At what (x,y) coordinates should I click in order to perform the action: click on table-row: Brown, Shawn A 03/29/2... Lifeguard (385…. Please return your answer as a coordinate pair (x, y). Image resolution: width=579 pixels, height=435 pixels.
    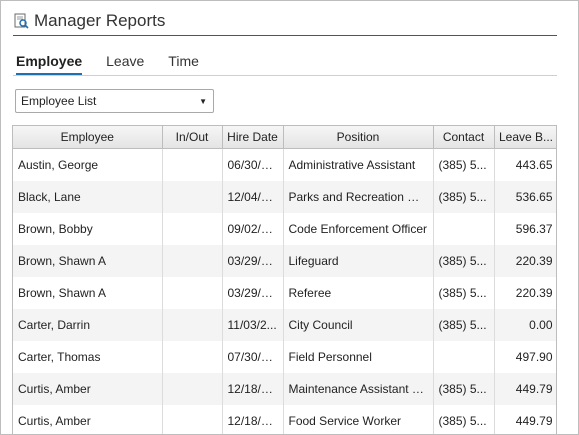
    Looking at the image, I should click on (284, 261).